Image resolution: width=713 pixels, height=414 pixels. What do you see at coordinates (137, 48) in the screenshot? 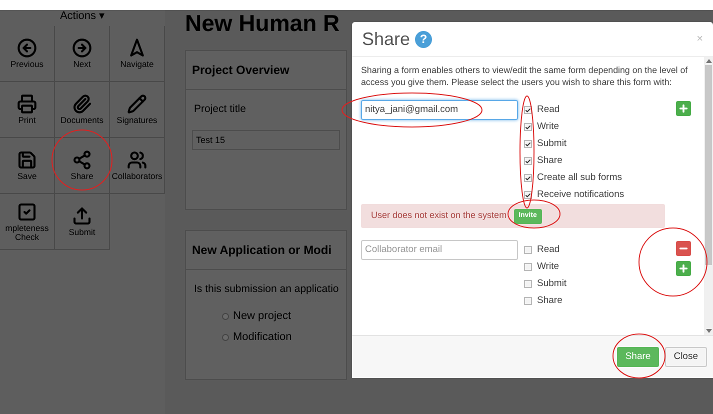
I see `navigation-arrow-icon` at bounding box center [137, 48].